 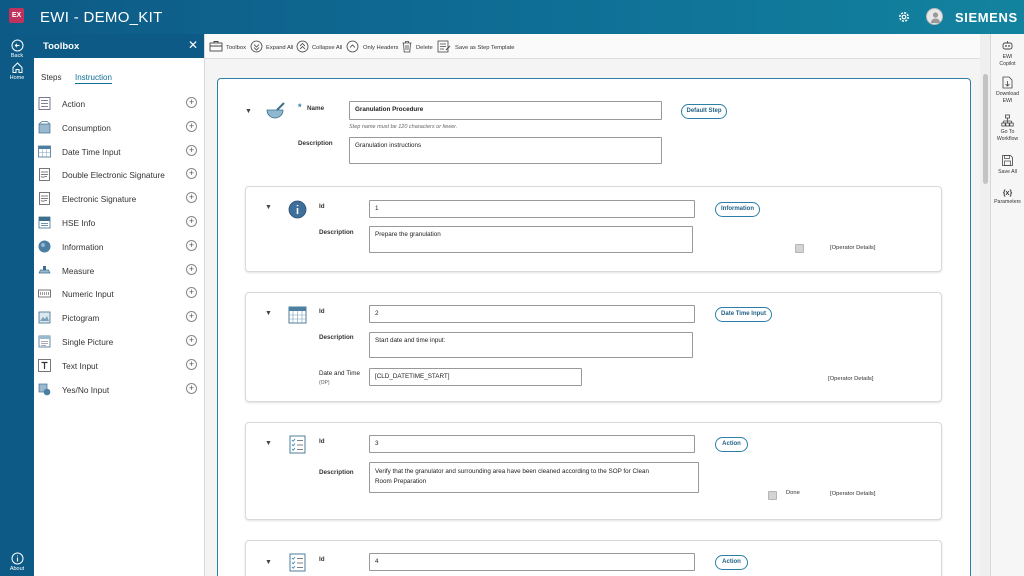 What do you see at coordinates (417, 47) in the screenshot?
I see `delete-button: Delete` at bounding box center [417, 47].